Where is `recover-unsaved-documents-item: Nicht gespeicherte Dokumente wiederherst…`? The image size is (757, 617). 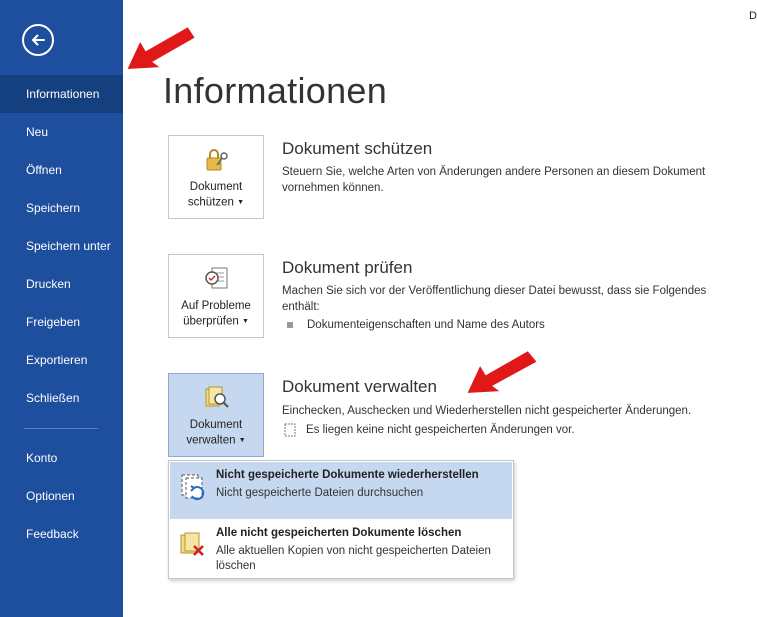 recover-unsaved-documents-item: Nicht gespeicherte Dokumente wiederherst… is located at coordinates (341, 490).